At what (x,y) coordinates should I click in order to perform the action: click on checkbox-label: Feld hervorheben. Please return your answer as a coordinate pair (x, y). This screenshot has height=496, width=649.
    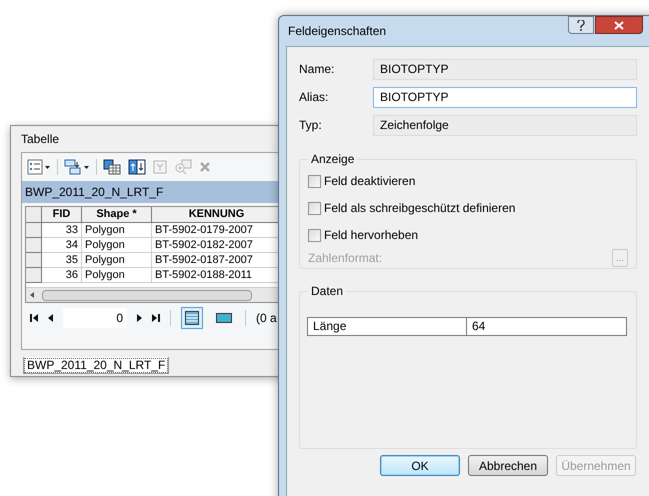
    Looking at the image, I should click on (371, 235).